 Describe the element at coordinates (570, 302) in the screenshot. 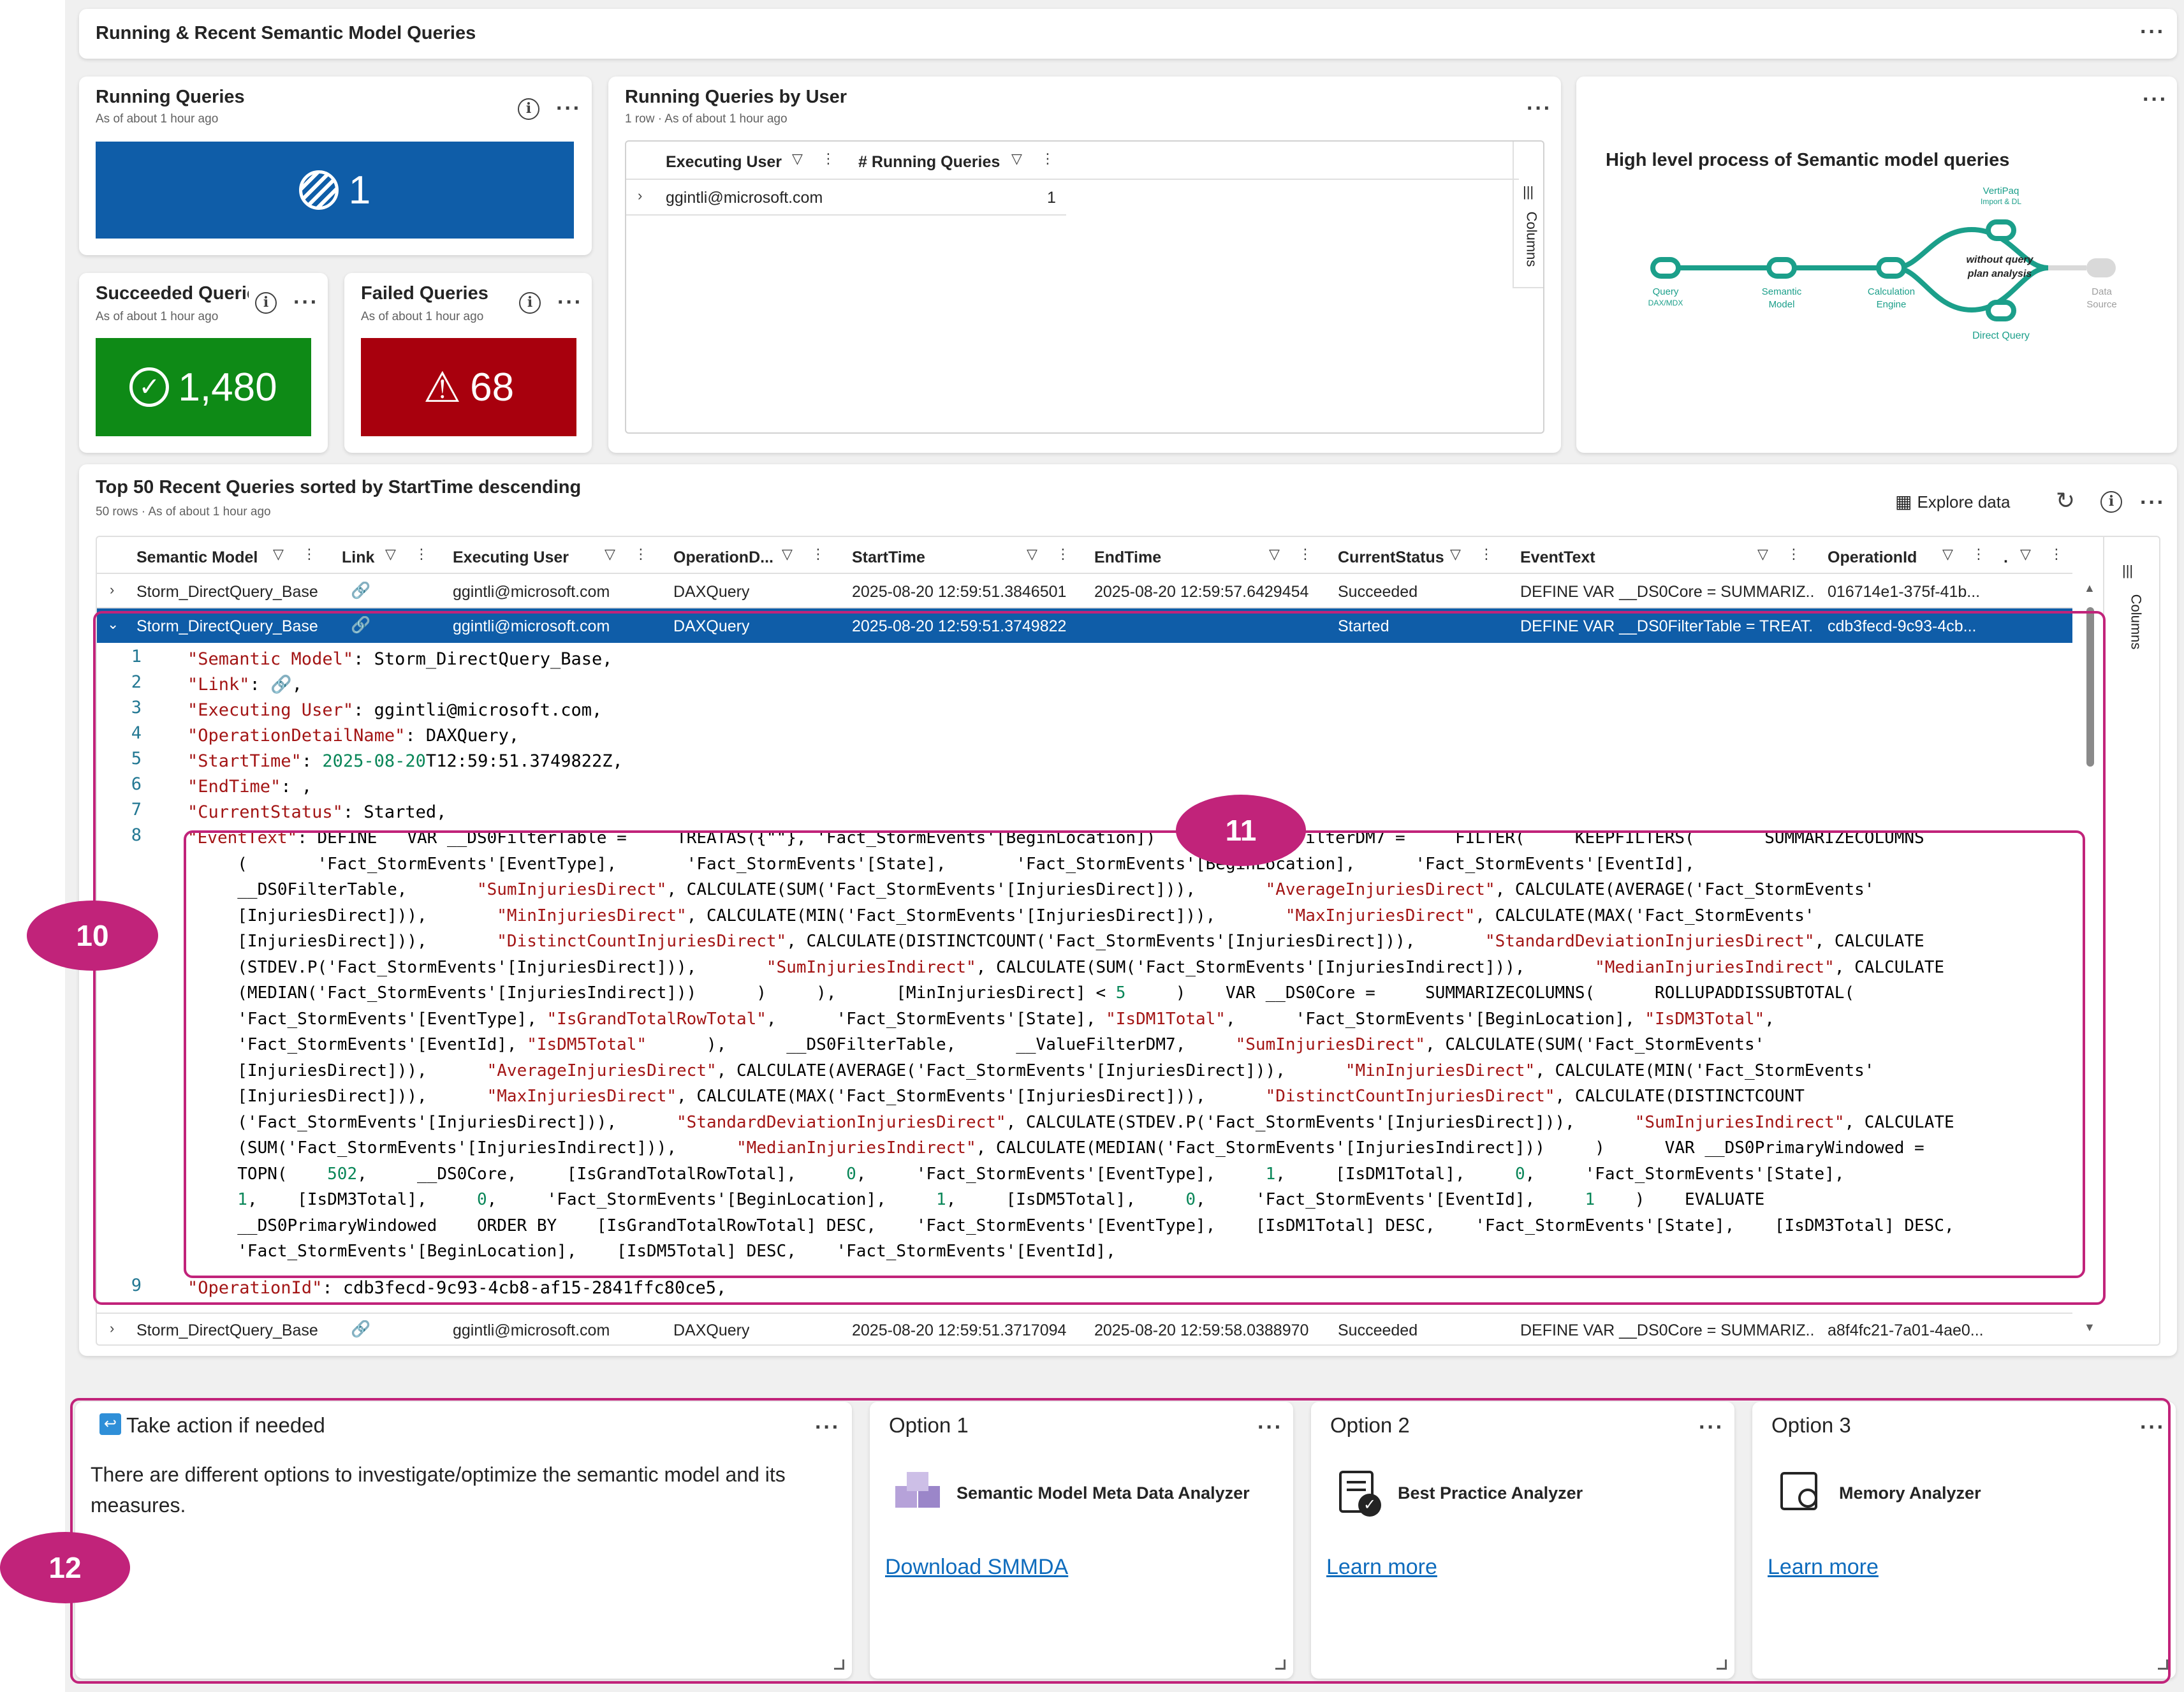

I see `failed-more-icon: ···` at that location.